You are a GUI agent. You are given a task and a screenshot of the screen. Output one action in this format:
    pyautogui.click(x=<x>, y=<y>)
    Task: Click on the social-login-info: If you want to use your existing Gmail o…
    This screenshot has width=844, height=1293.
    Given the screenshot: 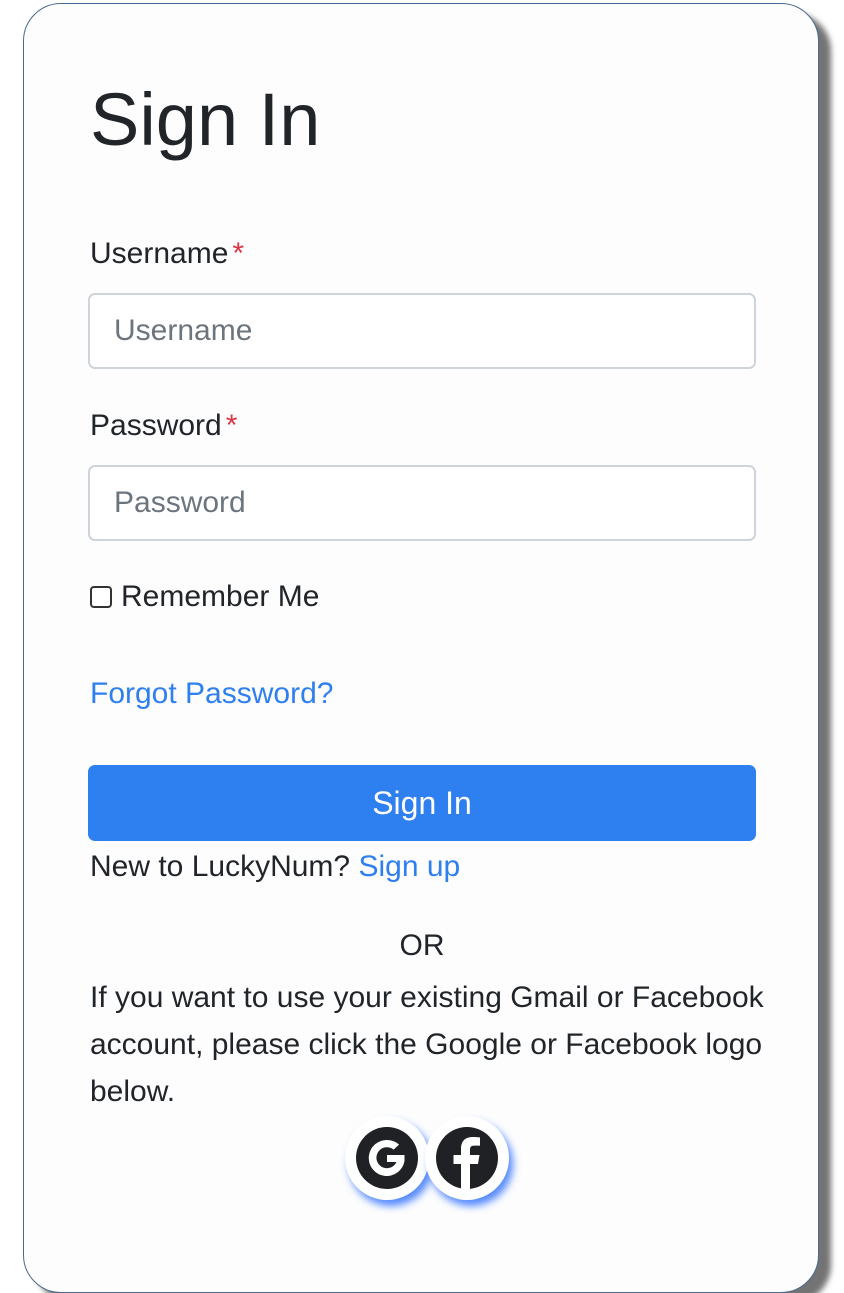 What is the action you would take?
    pyautogui.click(x=427, y=1044)
    